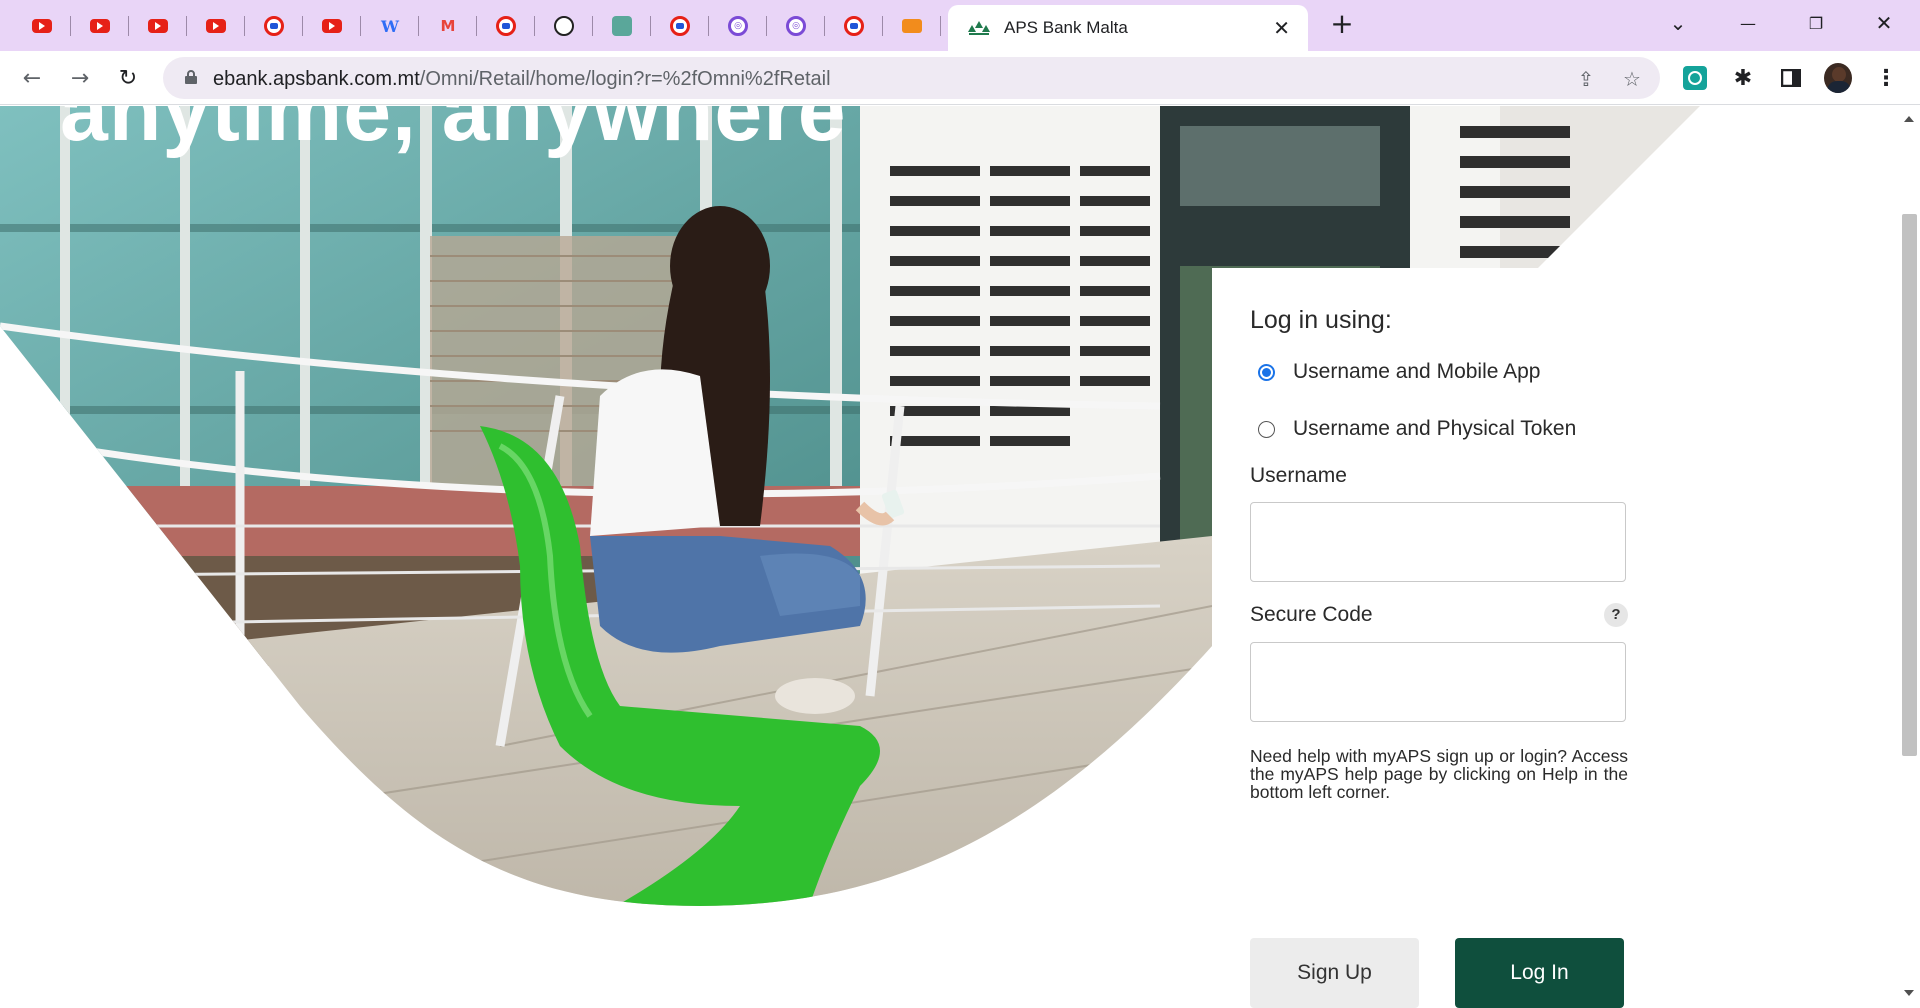 Image resolution: width=1920 pixels, height=1008 pixels. I want to click on active-tab: APS Bank Malta ✕, so click(1128, 28).